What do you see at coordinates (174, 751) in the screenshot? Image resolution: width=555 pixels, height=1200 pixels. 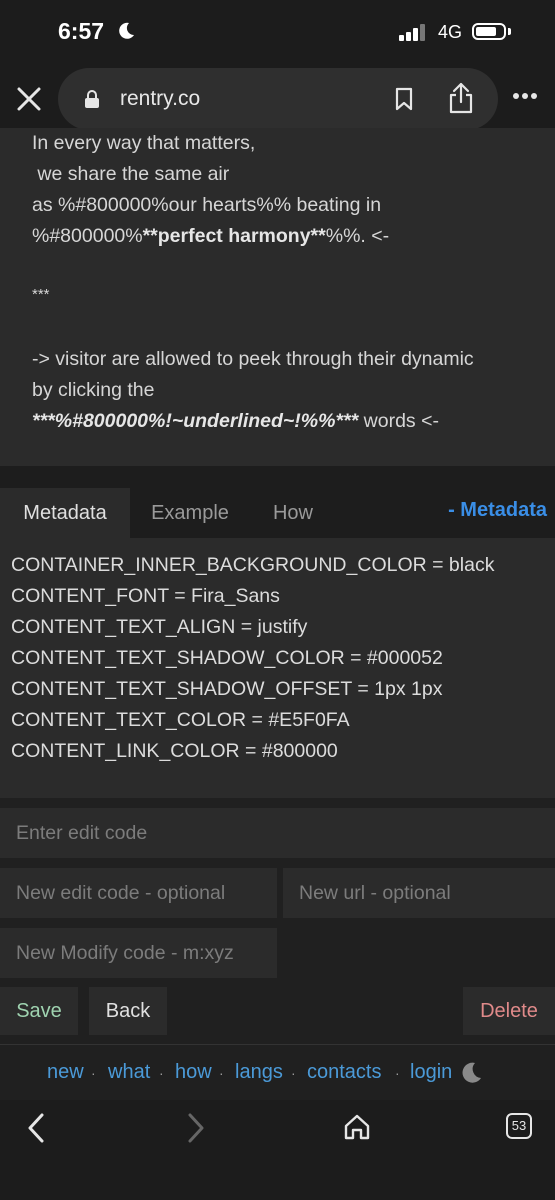 I see `metadata-line: CONTENT_LINK_COLOR = #800000` at bounding box center [174, 751].